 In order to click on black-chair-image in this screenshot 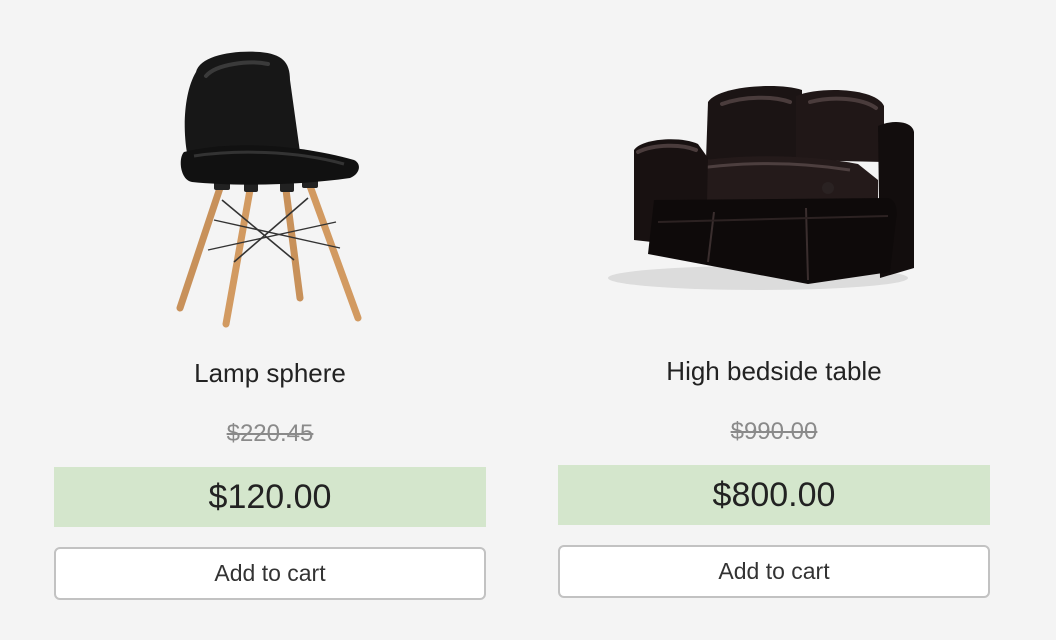, I will do `click(269, 189)`.